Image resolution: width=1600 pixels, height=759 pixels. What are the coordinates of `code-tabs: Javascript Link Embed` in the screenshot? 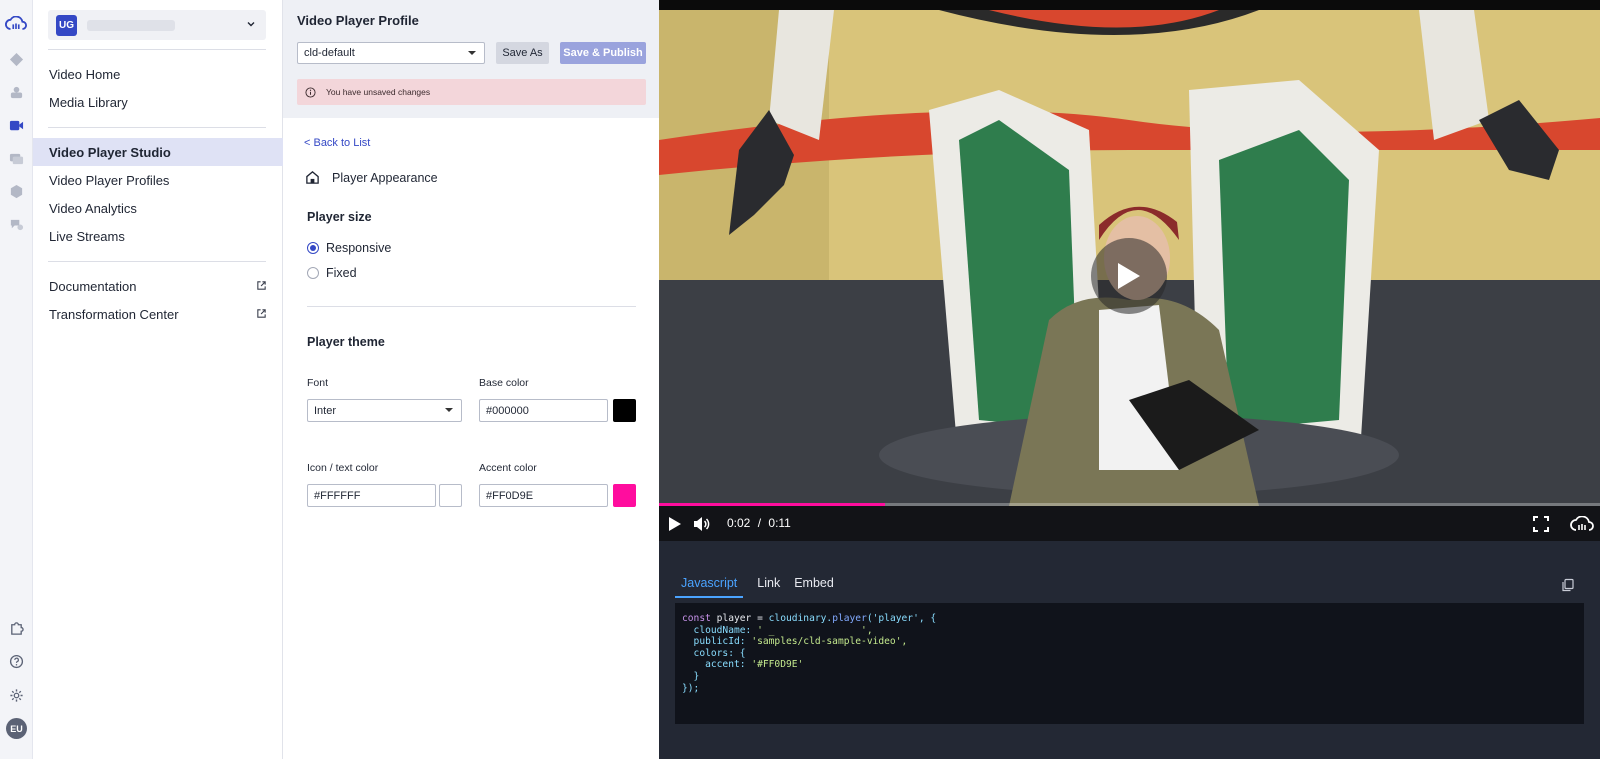 It's located at (764, 584).